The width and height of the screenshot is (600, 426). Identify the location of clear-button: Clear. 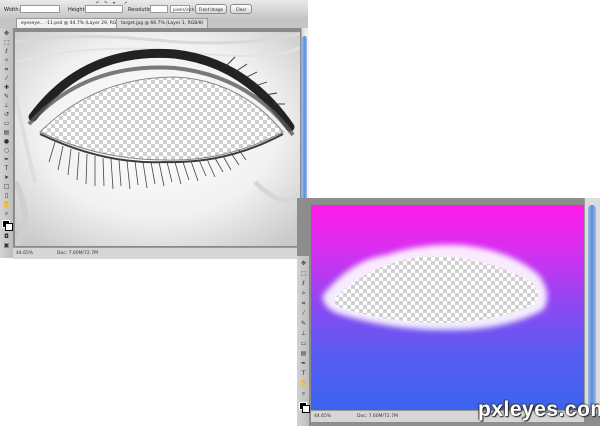
(241, 9).